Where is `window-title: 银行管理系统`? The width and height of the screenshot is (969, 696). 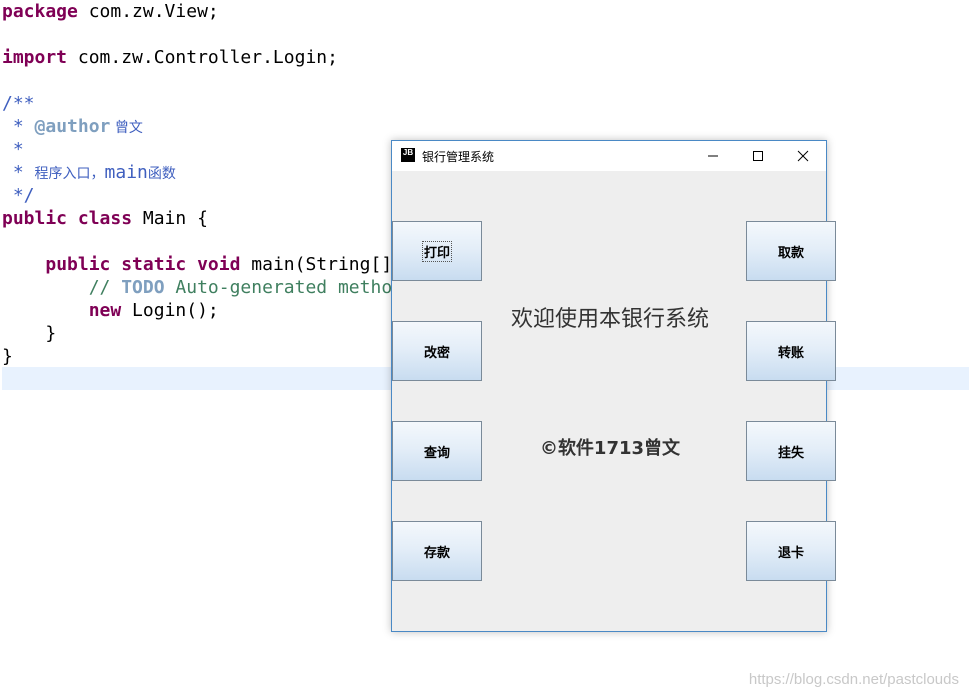 window-title: 银行管理系统 is located at coordinates (458, 157).